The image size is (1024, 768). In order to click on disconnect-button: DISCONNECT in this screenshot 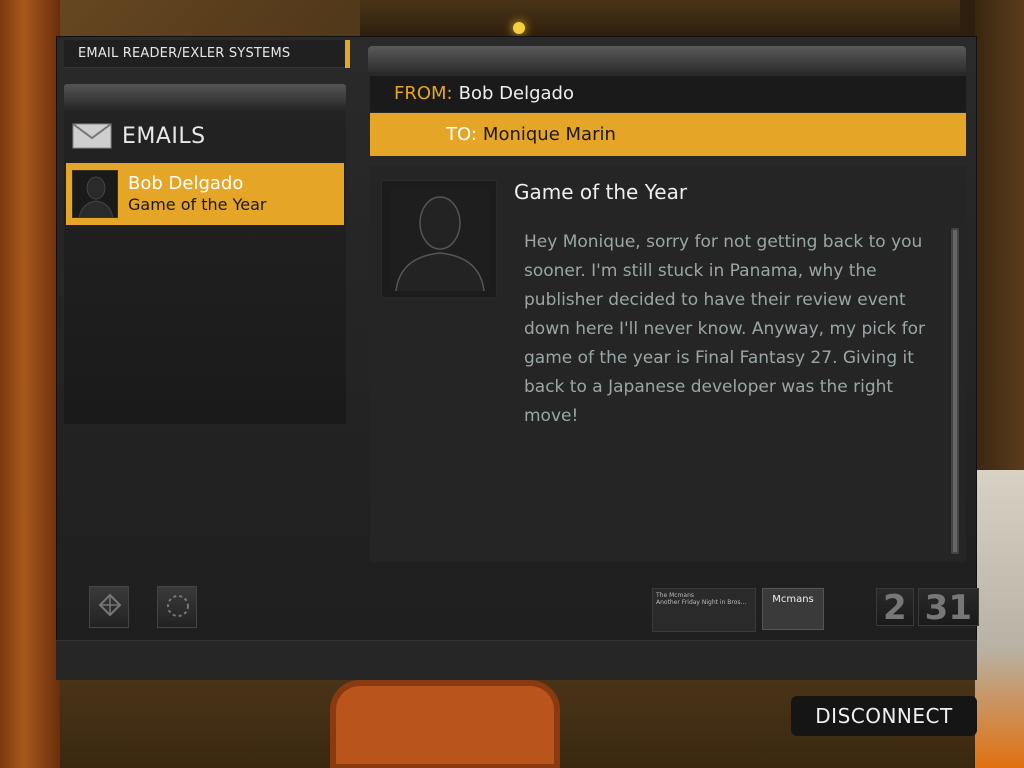, I will do `click(884, 716)`.